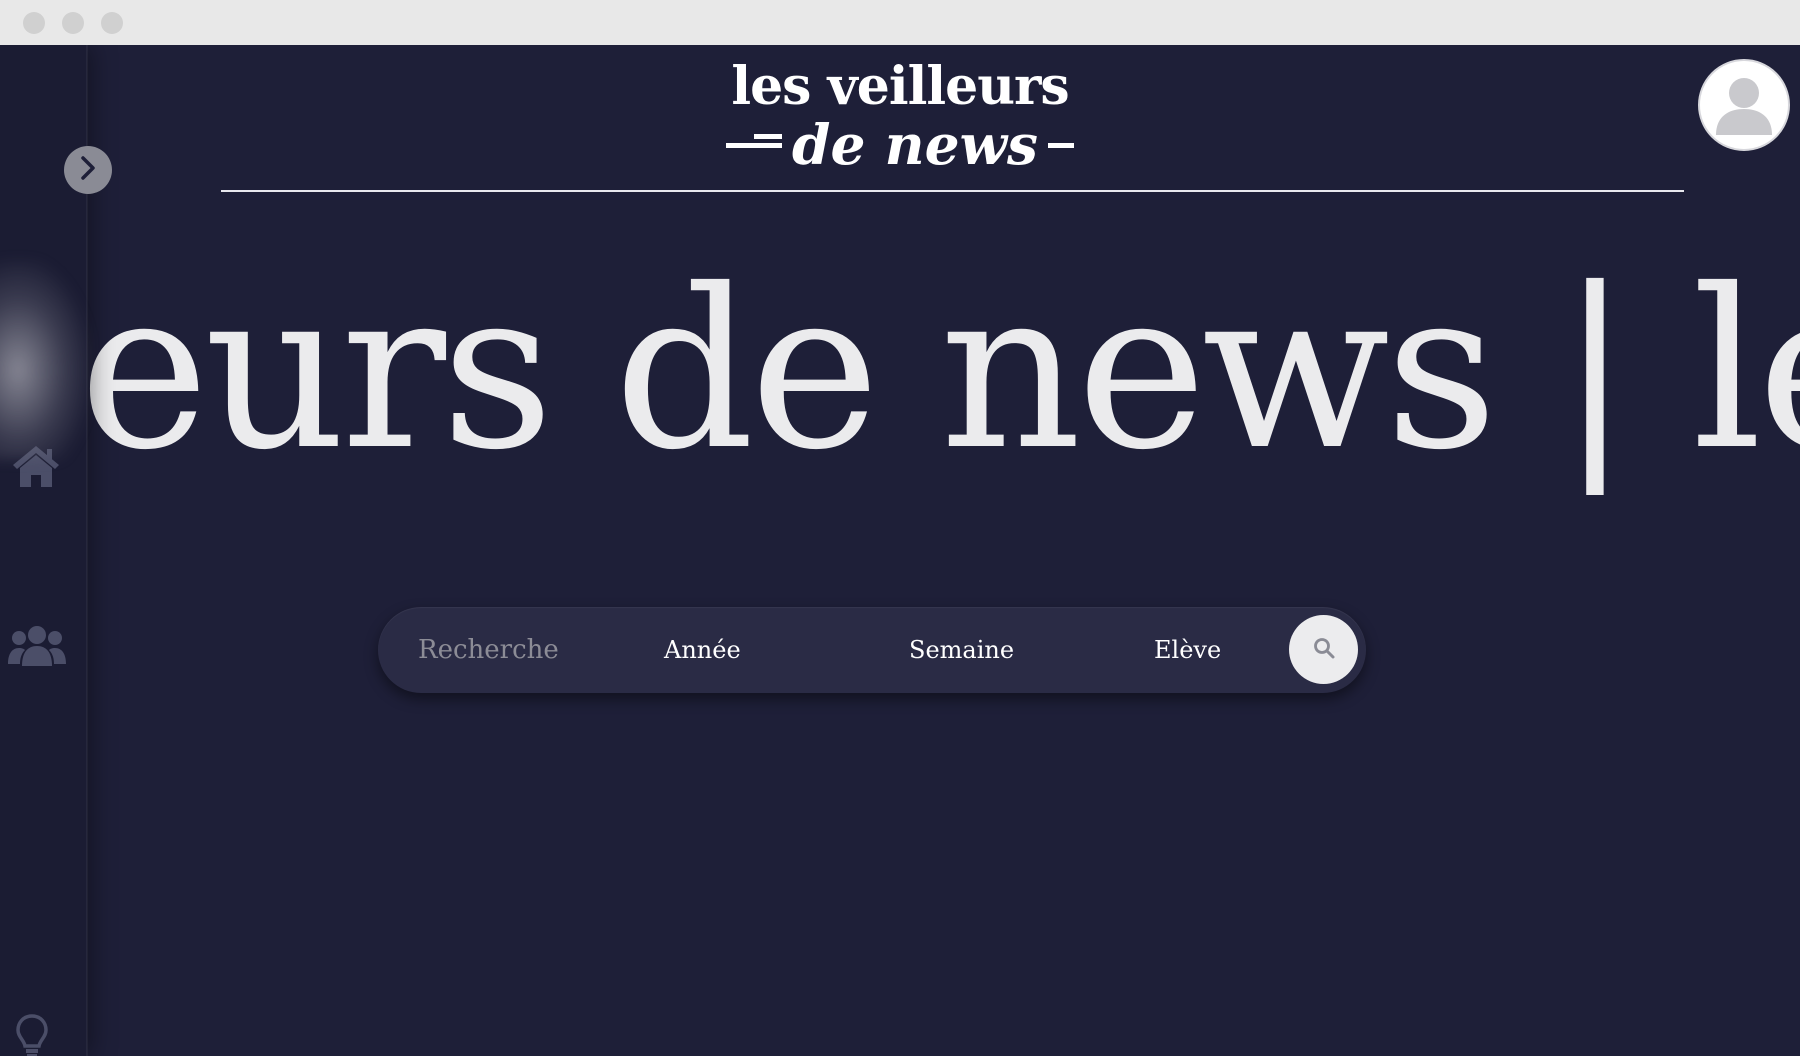 This screenshot has height=1056, width=1800. I want to click on filter-week: Semaine, so click(961, 650).